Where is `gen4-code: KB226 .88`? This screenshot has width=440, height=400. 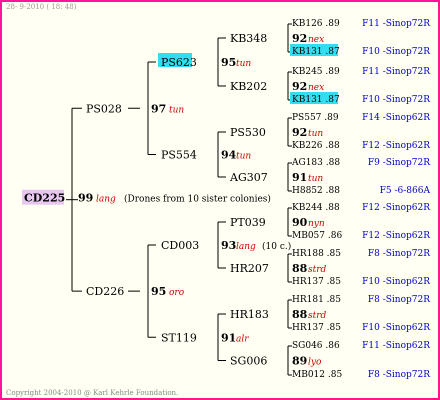
gen4-code: KB226 .88 is located at coordinates (316, 146).